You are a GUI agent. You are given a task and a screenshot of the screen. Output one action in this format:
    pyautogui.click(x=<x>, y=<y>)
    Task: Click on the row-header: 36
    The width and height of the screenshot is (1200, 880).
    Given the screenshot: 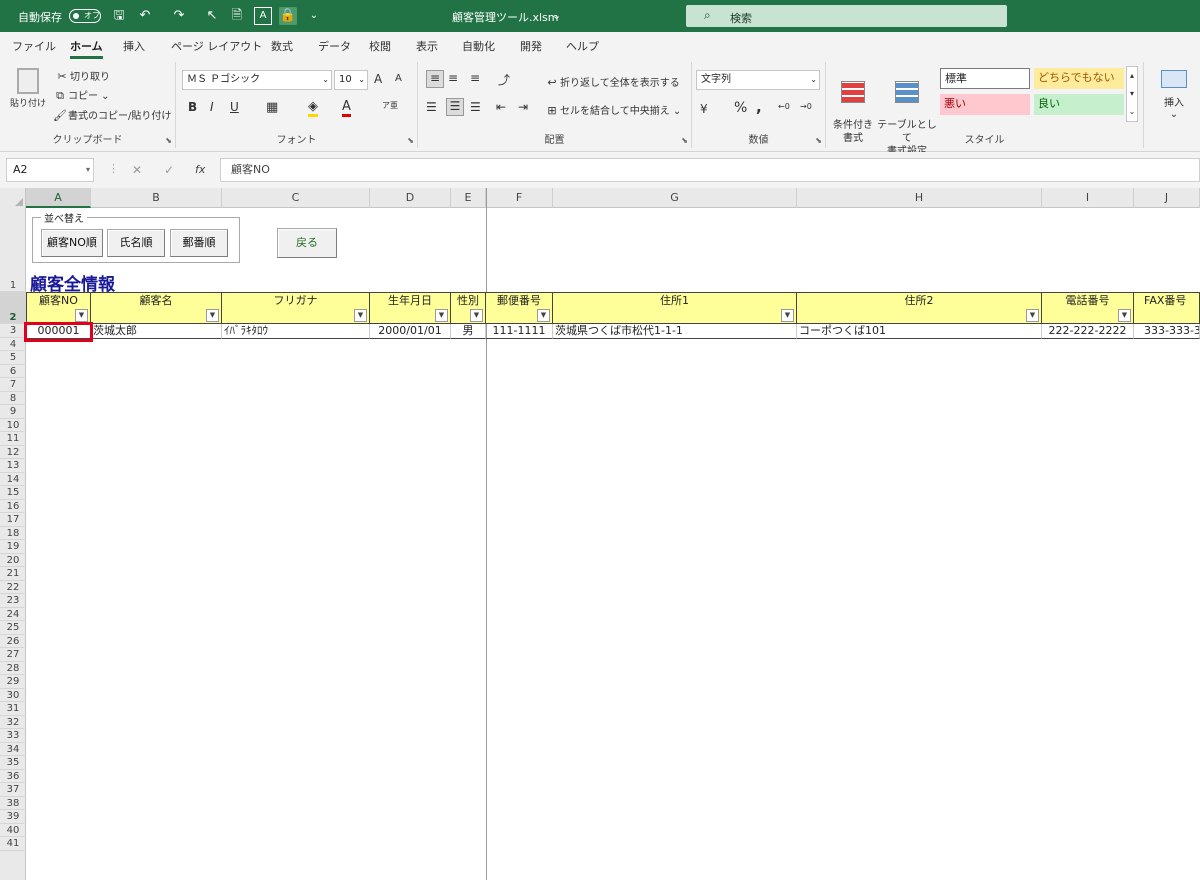 What is the action you would take?
    pyautogui.click(x=13, y=776)
    